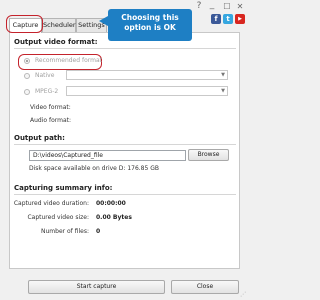 The width and height of the screenshot is (320, 300). What do you see at coordinates (65, 231) in the screenshot?
I see `files-label: Number of files:` at bounding box center [65, 231].